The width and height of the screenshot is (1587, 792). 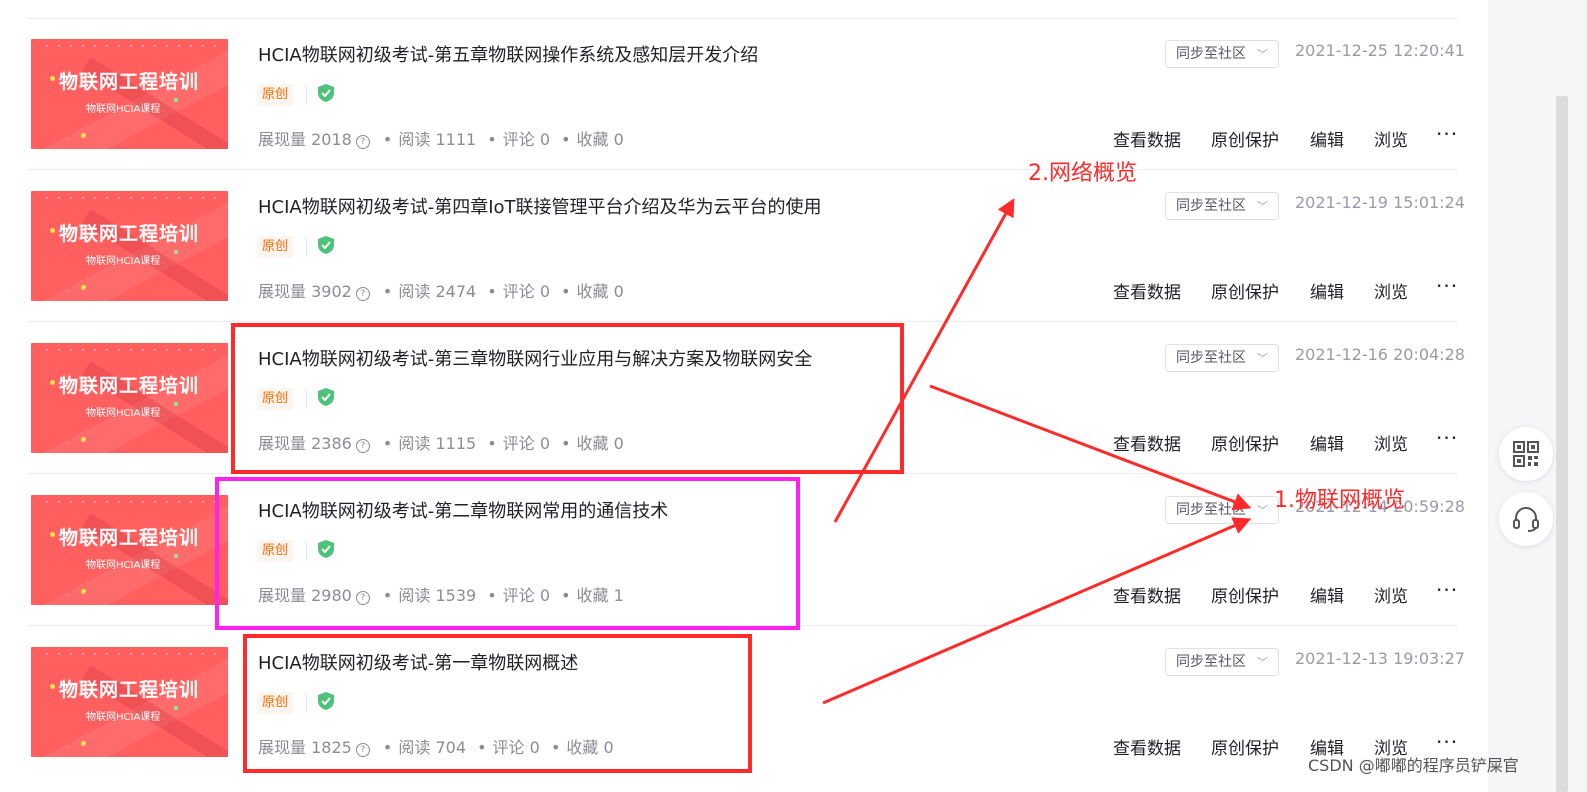 I want to click on favorites-label: 收藏, so click(x=592, y=595).